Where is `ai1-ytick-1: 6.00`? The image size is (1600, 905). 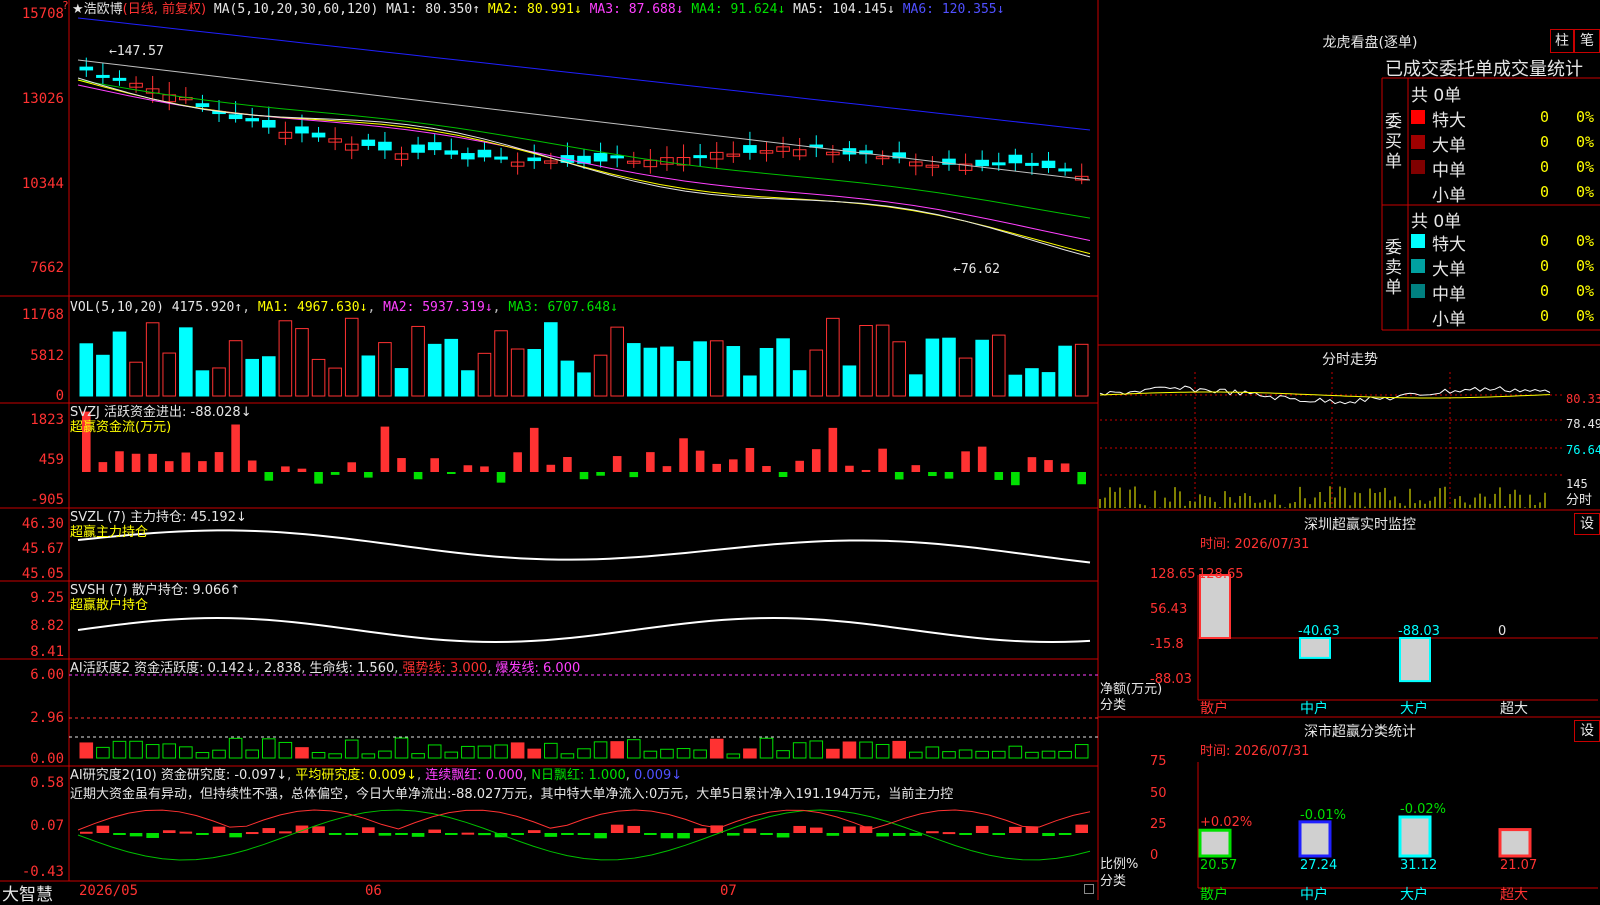 ai1-ytick-1: 6.00 is located at coordinates (47, 675).